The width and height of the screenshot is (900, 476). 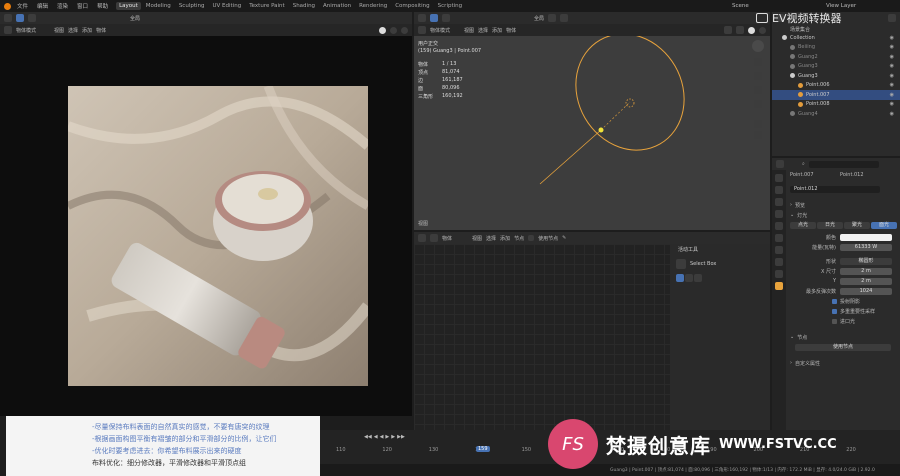 What do you see at coordinates (779, 202) in the screenshot?
I see `output-tab-icon` at bounding box center [779, 202].